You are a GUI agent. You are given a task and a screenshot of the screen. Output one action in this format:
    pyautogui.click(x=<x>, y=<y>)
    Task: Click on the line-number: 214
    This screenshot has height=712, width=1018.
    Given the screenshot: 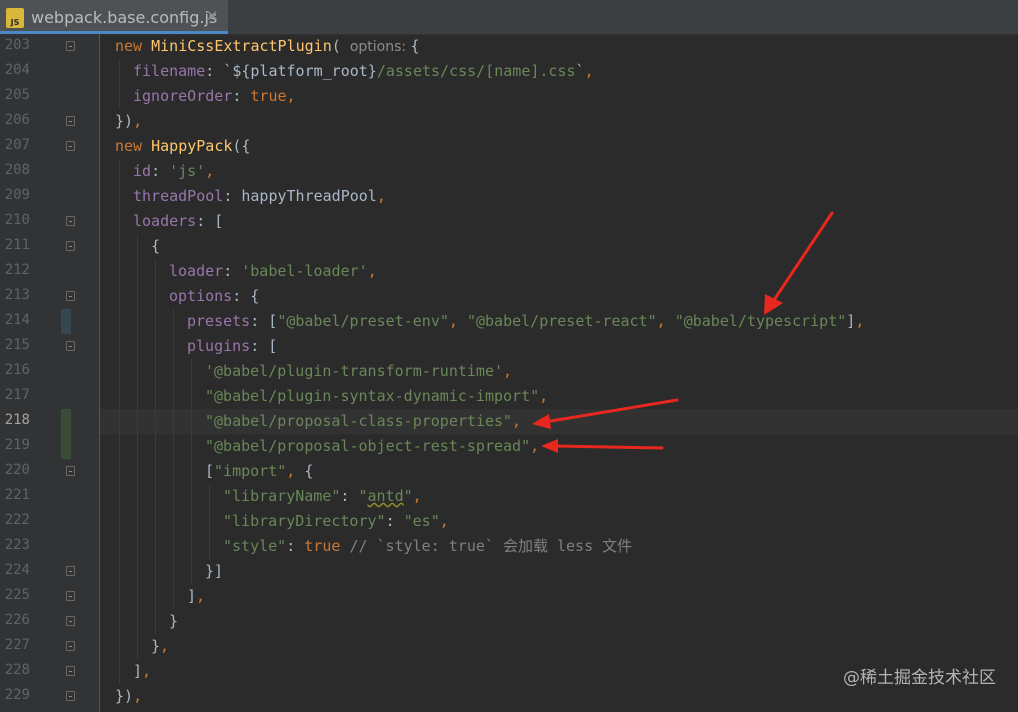 What is the action you would take?
    pyautogui.click(x=17, y=320)
    